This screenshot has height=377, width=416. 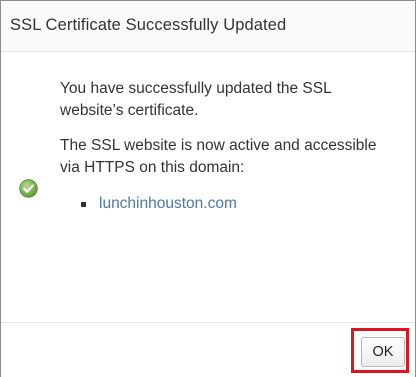 I want to click on bullet-icon, so click(x=83, y=204).